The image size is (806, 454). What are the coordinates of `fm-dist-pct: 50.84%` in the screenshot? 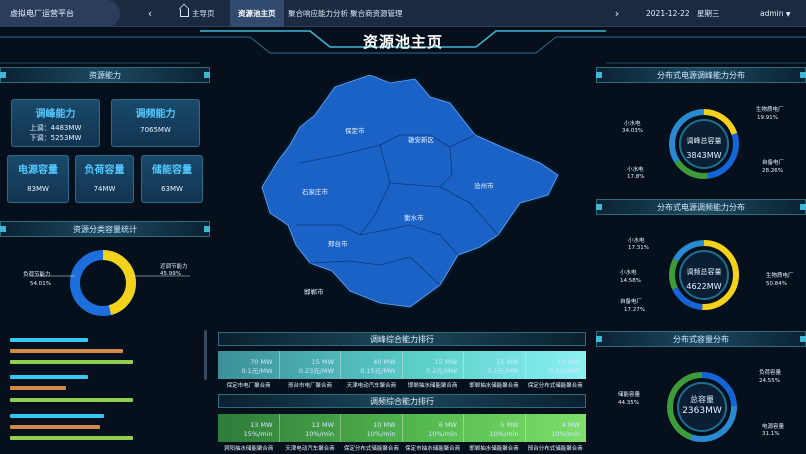 It's located at (776, 284).